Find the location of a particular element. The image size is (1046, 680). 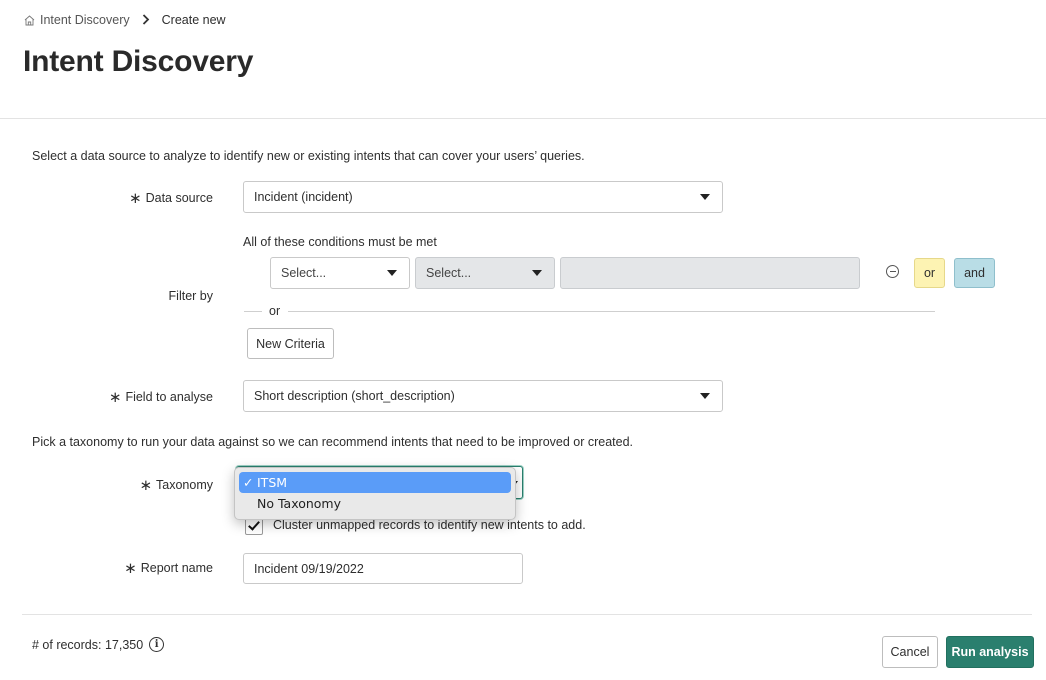

field-to-analyse-value: Short description (short_description) is located at coordinates (354, 396).